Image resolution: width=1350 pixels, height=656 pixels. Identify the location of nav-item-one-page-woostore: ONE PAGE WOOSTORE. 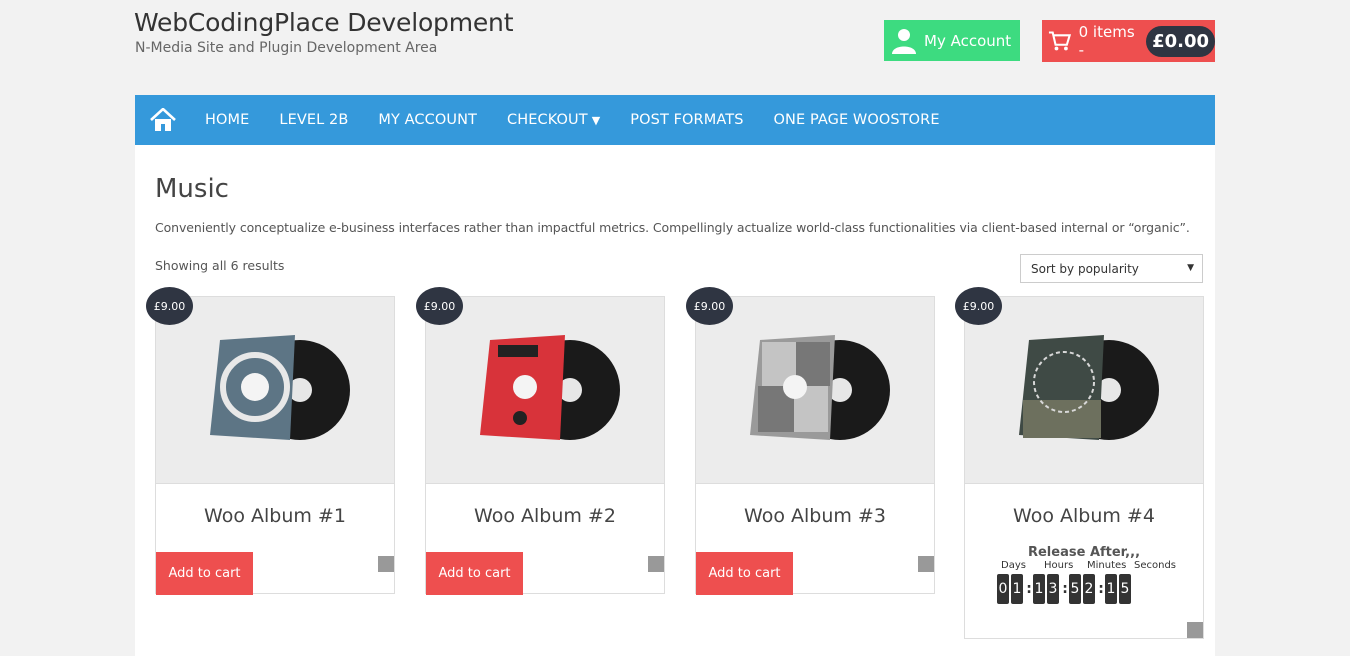
(857, 120).